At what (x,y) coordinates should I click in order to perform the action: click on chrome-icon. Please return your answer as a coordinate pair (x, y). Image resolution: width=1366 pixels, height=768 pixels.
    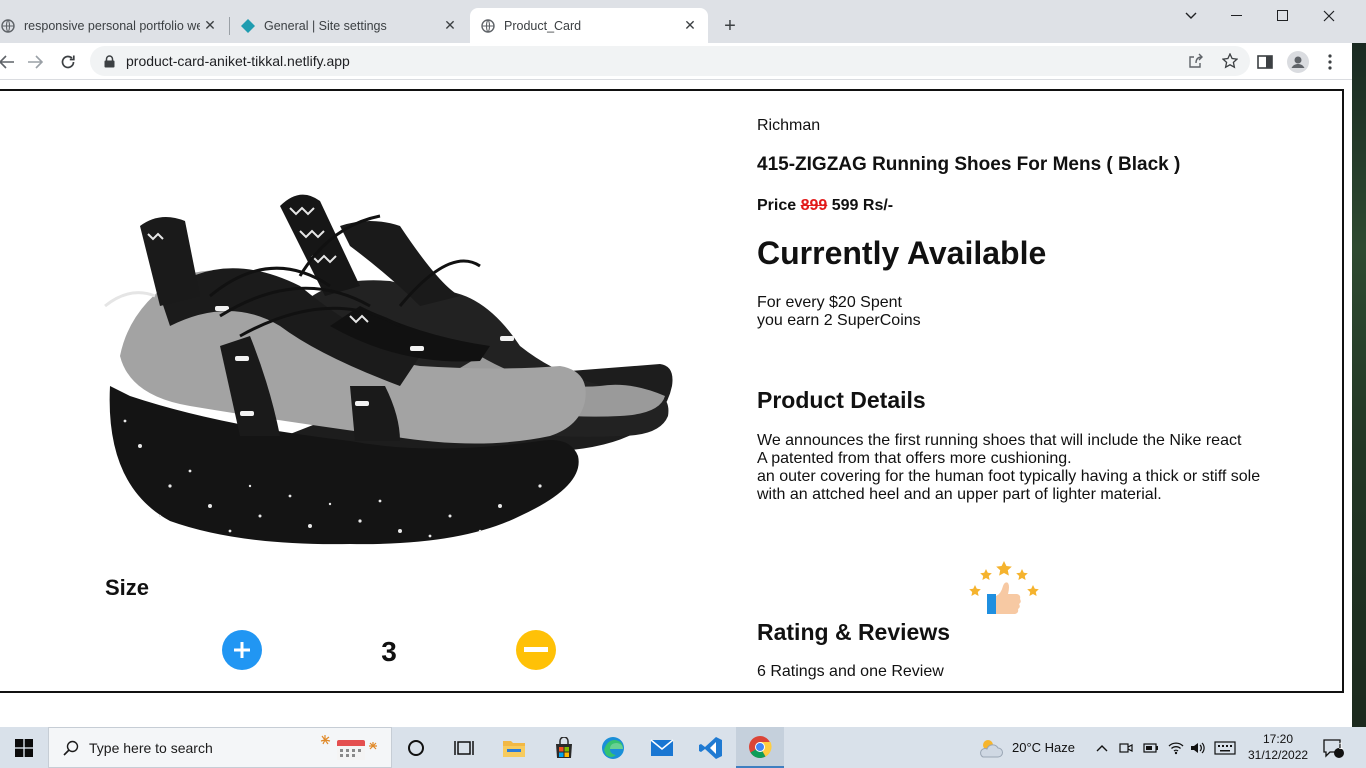
    Looking at the image, I should click on (760, 747).